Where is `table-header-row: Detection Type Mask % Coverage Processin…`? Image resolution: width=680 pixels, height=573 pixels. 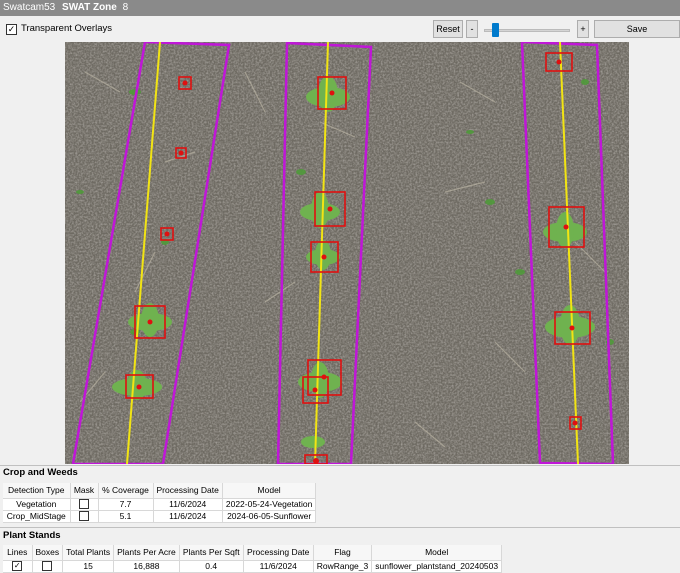 table-header-row: Detection Type Mask % Coverage Processin… is located at coordinates (160, 491).